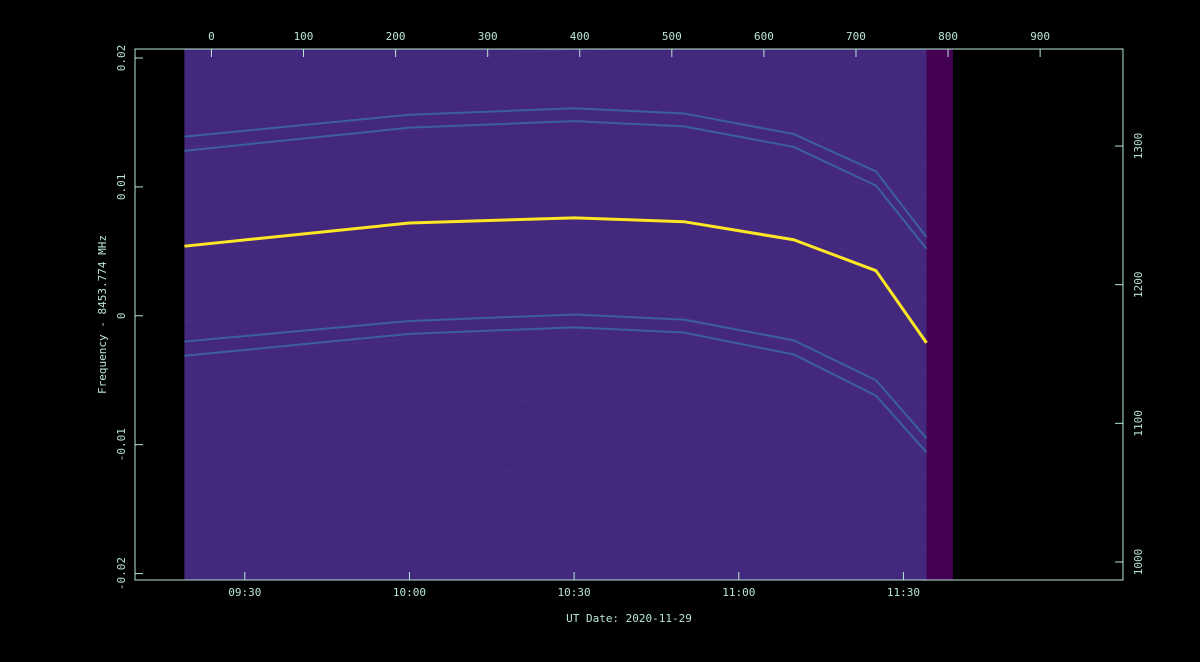  Describe the element at coordinates (102, 314) in the screenshot. I see `y-axis-title: Frequency - 8453.774 MHz` at that location.